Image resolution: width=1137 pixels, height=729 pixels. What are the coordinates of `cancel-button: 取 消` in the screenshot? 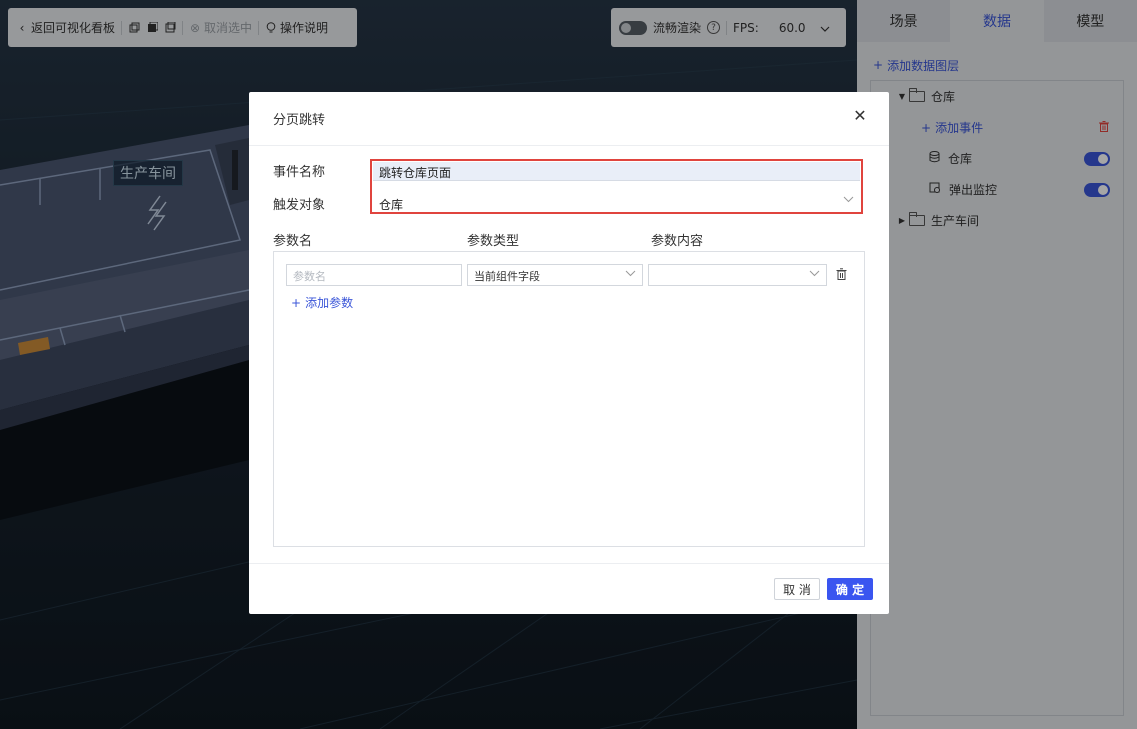 It's located at (797, 589).